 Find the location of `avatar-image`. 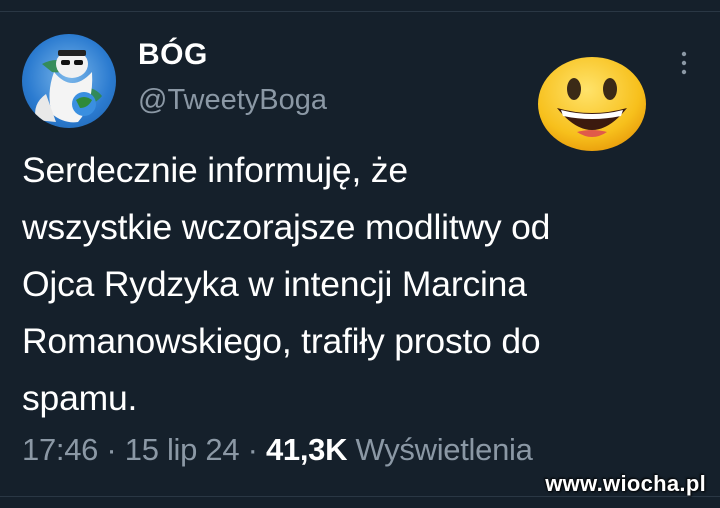

avatar-image is located at coordinates (68, 86).